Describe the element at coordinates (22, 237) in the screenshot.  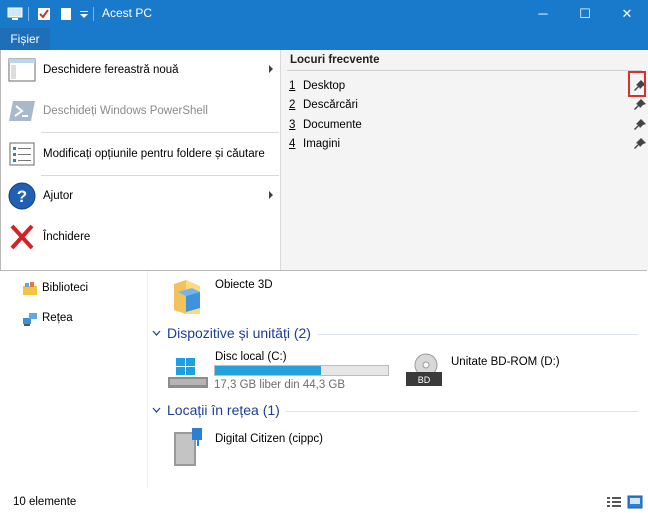
I see `close-x-icon` at that location.